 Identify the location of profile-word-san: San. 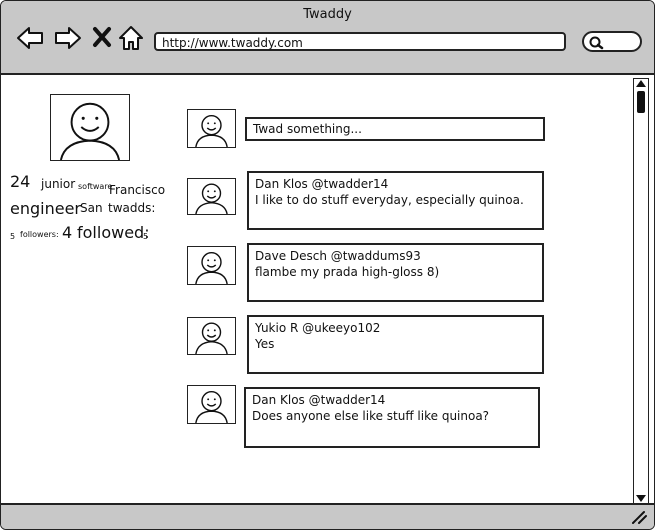
(91, 208).